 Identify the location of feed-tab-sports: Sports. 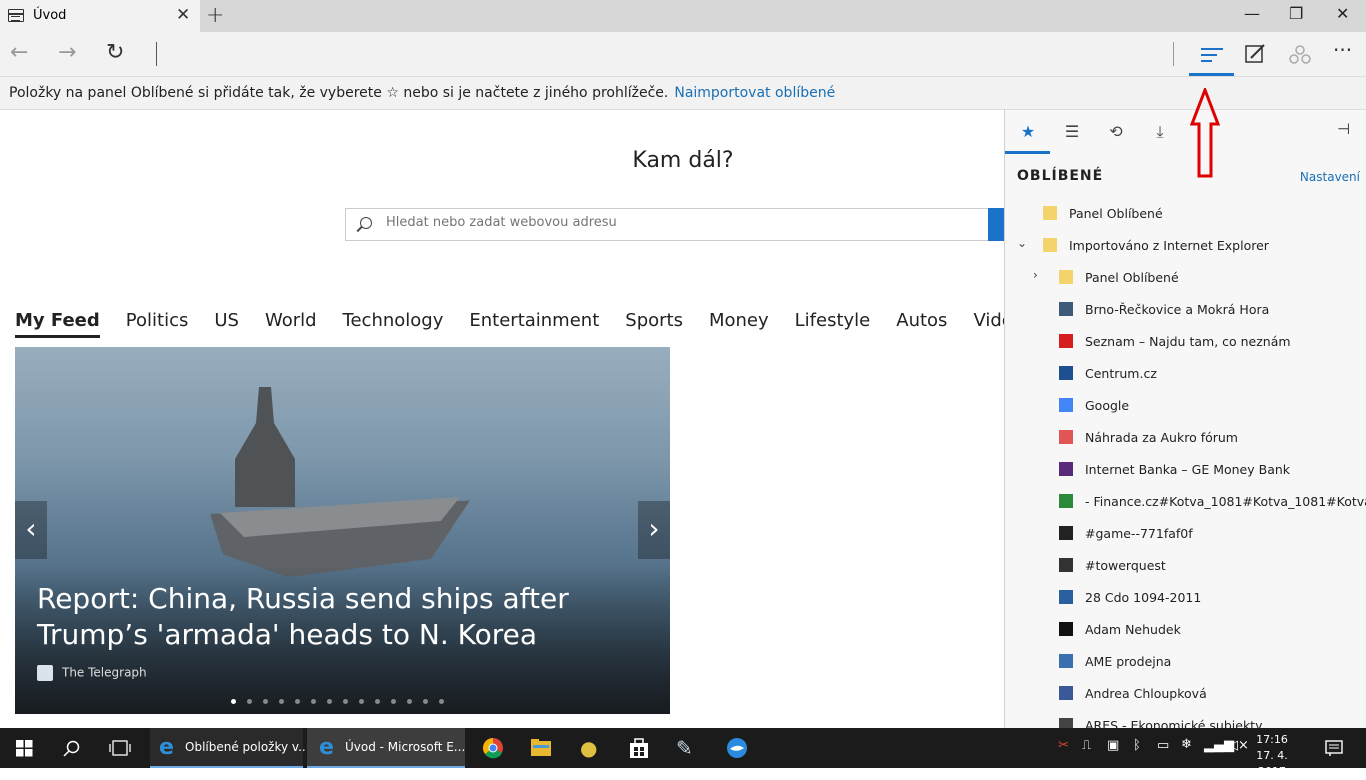
(654, 322).